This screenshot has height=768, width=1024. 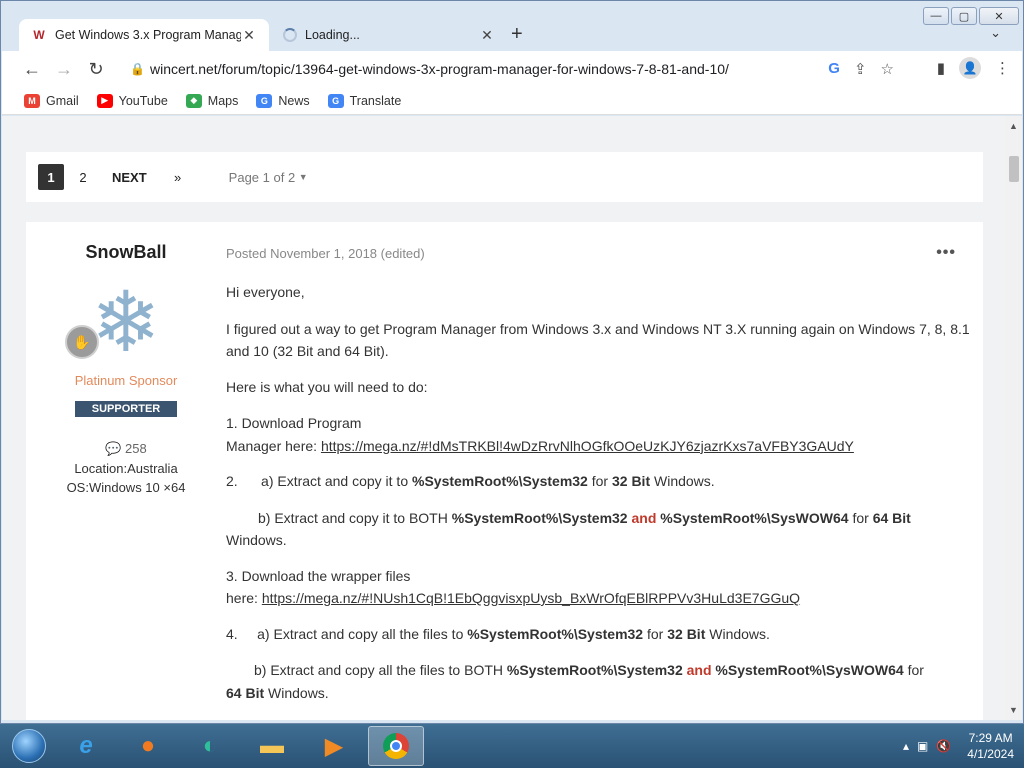 What do you see at coordinates (860, 69) in the screenshot?
I see `share-icon: ⇪` at bounding box center [860, 69].